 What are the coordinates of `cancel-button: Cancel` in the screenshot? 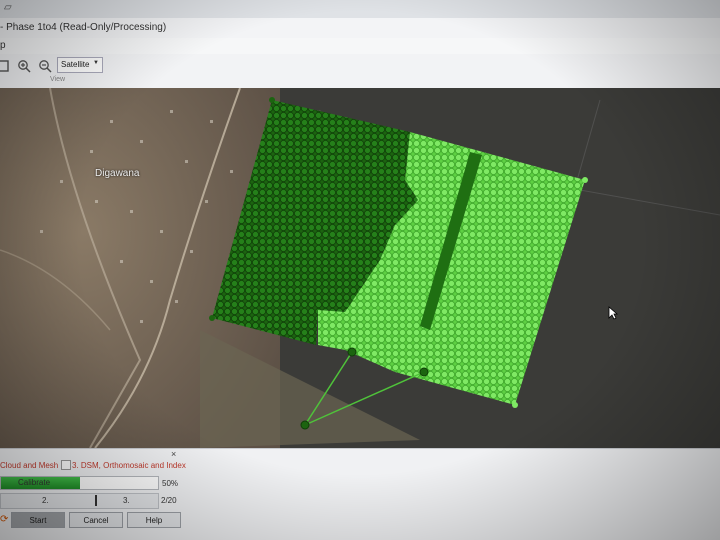 It's located at (96, 520).